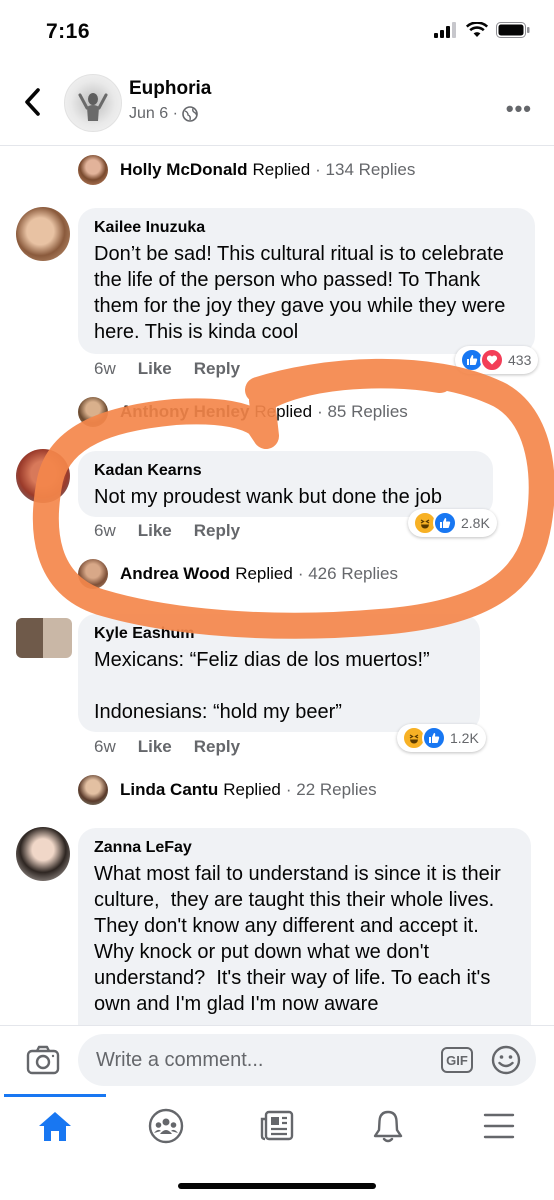  What do you see at coordinates (184, 169) in the screenshot?
I see `reply-author: Holly McDonald` at bounding box center [184, 169].